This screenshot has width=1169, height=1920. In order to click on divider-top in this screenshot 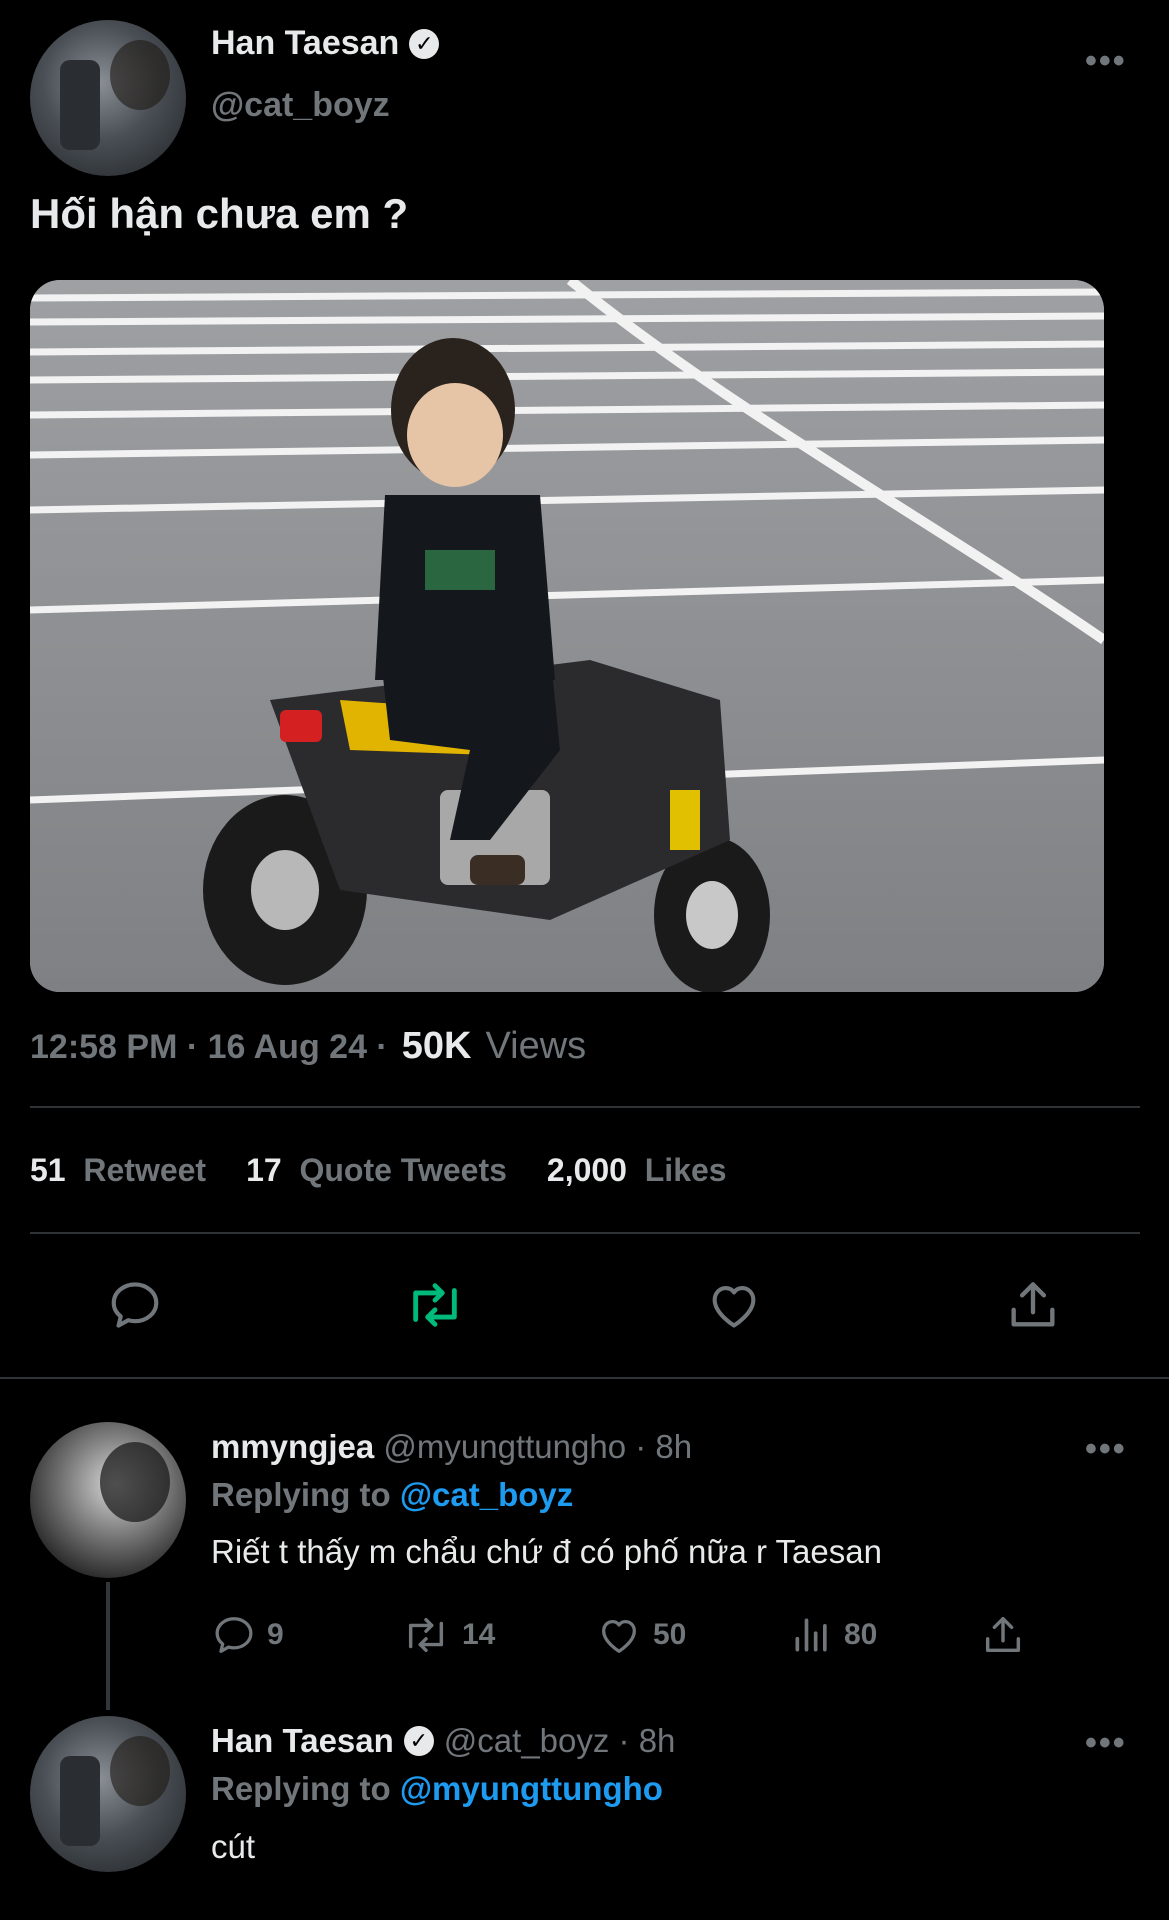, I will do `click(585, 1107)`.